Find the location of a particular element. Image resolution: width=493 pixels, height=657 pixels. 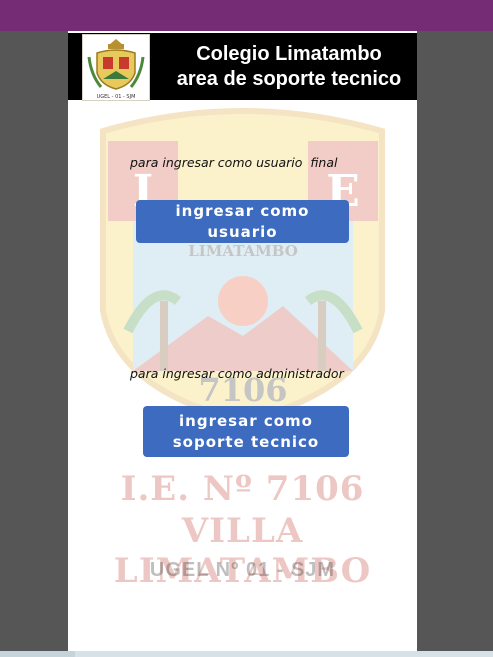

user-login-button: ingresar como usuario is located at coordinates (242, 221).